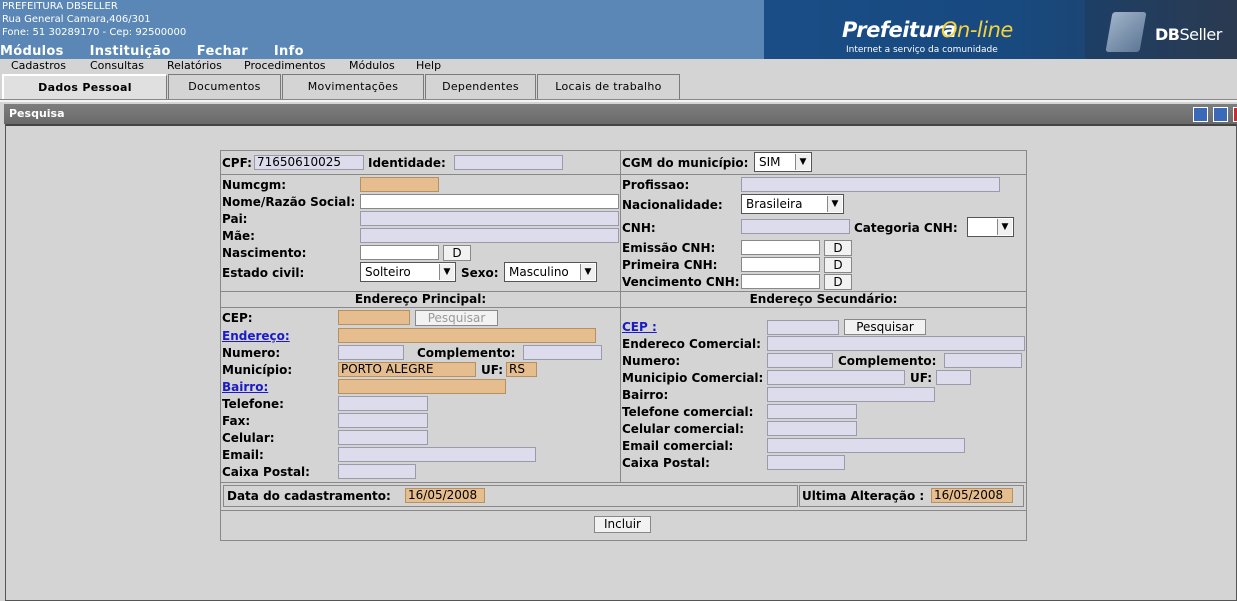 The width and height of the screenshot is (1237, 601). What do you see at coordinates (222, 51) in the screenshot?
I see `menu-fechar: Fechar` at bounding box center [222, 51].